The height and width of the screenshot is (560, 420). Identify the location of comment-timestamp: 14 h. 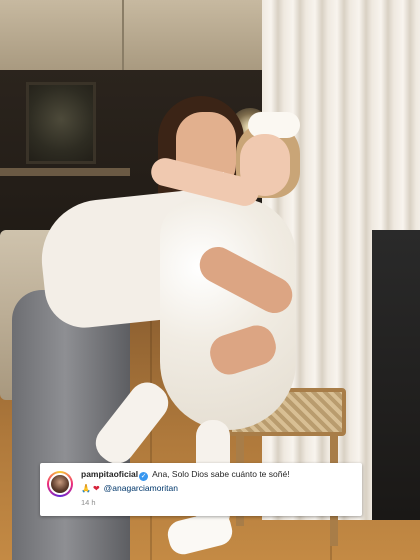
(88, 502).